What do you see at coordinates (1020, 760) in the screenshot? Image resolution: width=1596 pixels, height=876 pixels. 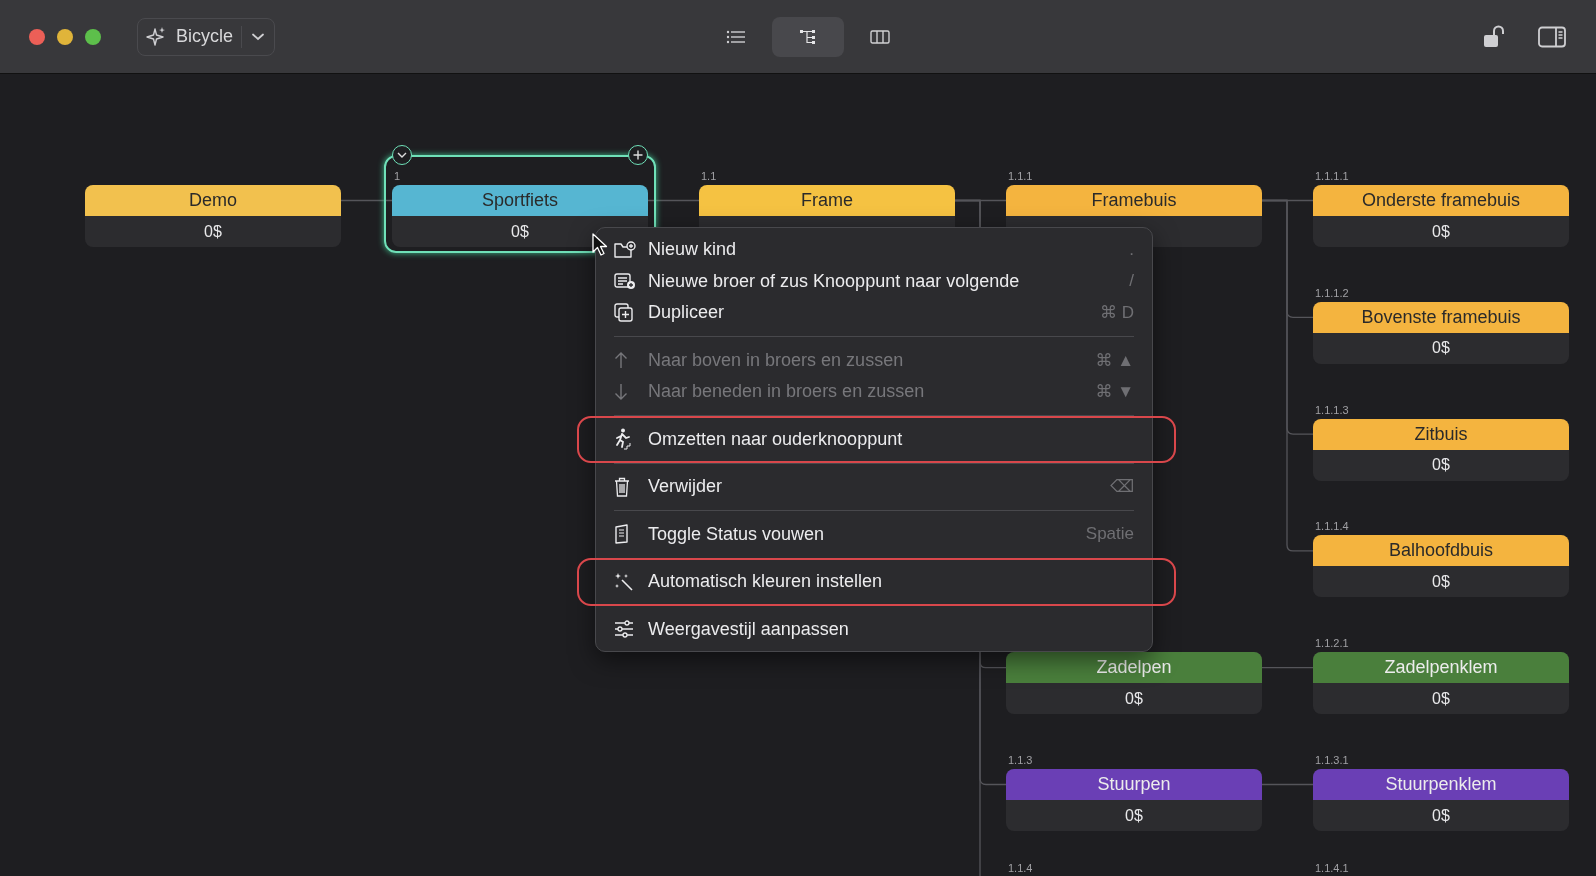 I see `node-number: 1.1.3` at bounding box center [1020, 760].